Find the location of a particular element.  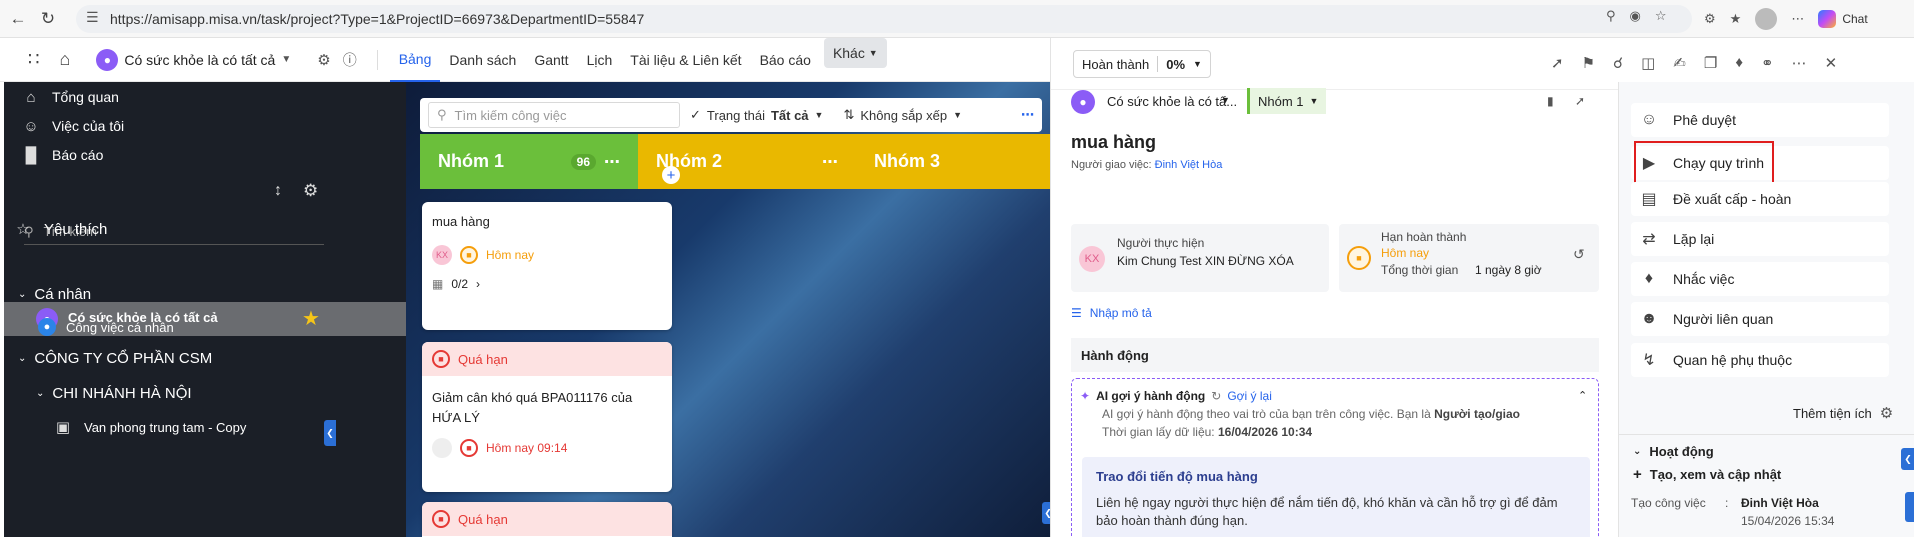

action-approval: ☺ Phê duyệt is located at coordinates (1760, 120).